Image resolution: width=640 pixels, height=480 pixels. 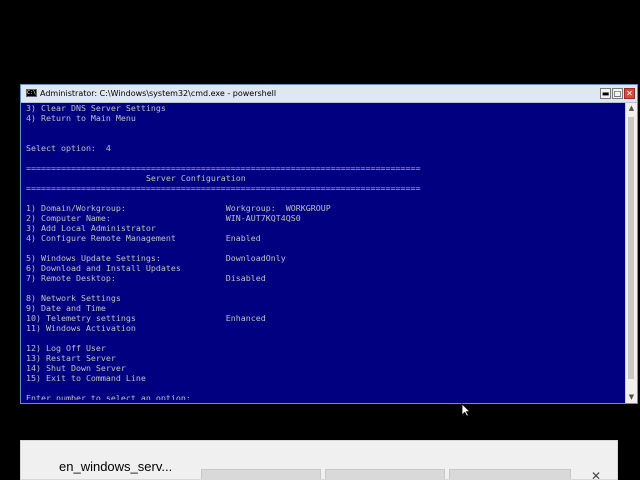 I want to click on maximize-button: □, so click(x=617, y=93).